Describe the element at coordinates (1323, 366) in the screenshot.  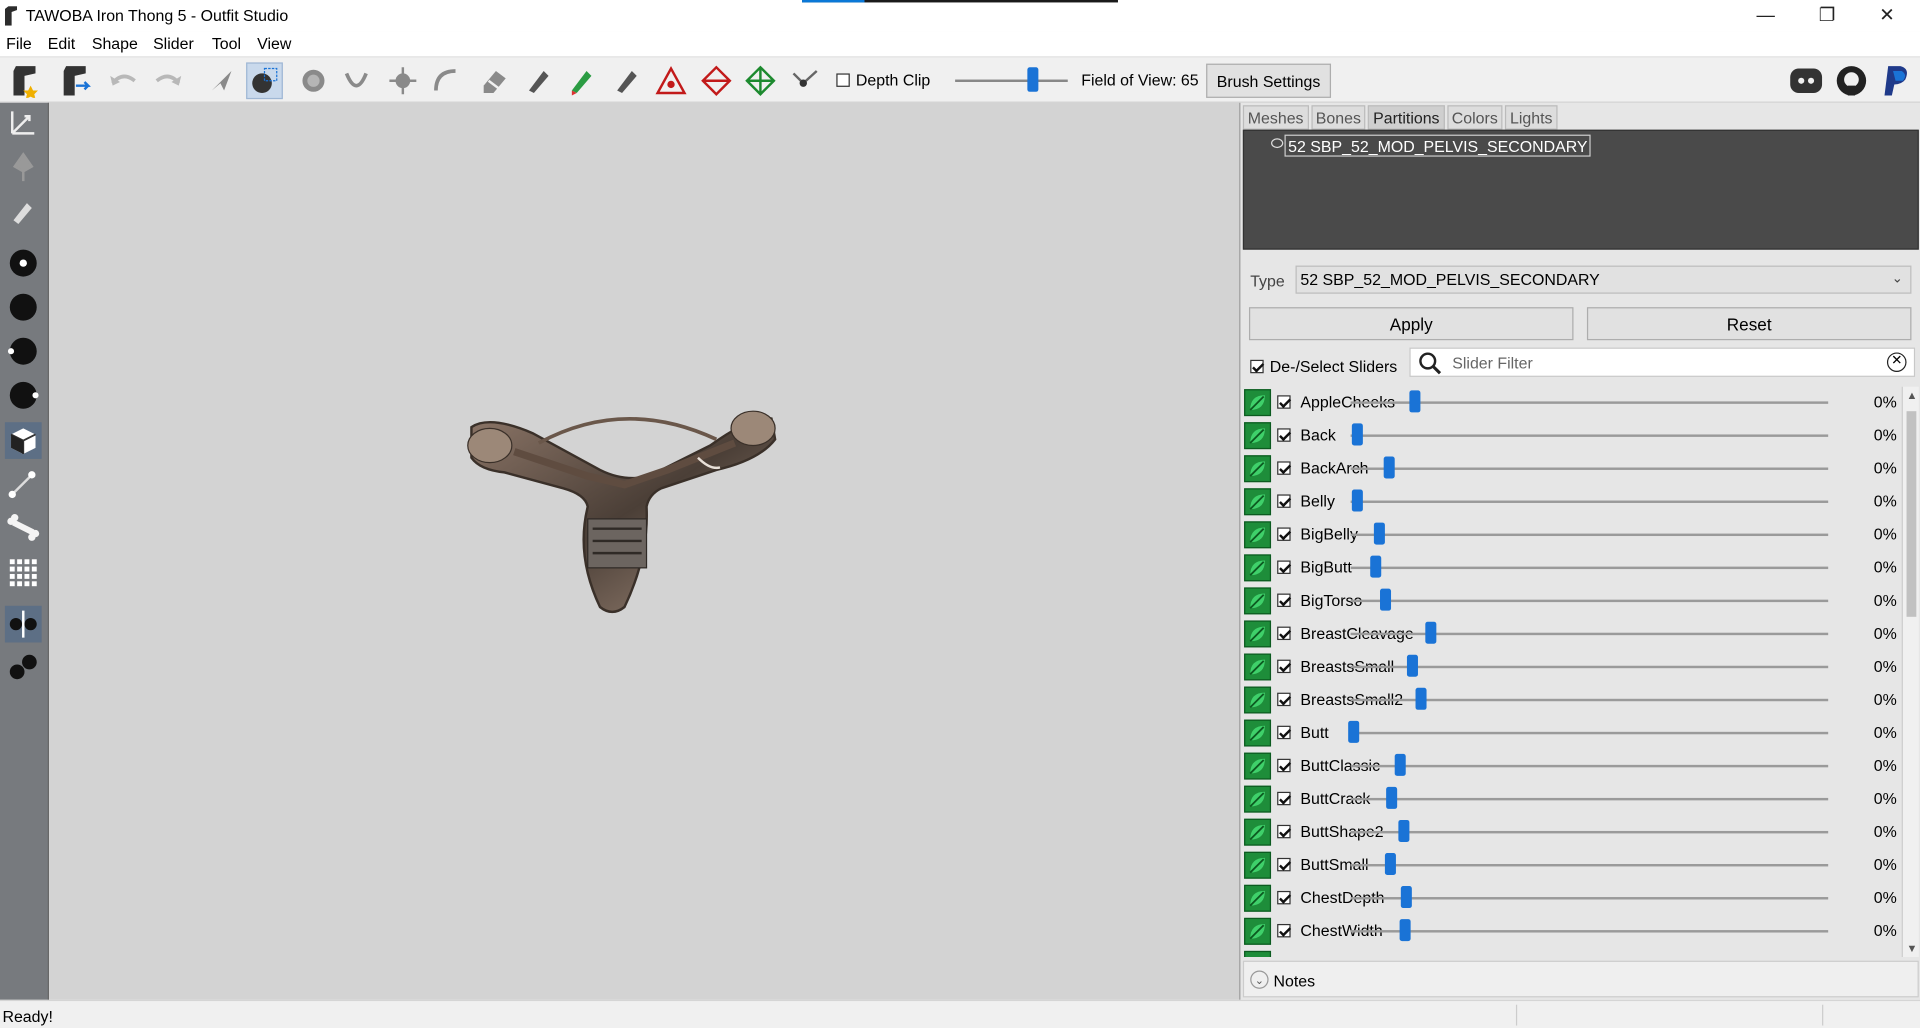
I see `deselect-sliders-toggle: De-/Select Sliders` at that location.